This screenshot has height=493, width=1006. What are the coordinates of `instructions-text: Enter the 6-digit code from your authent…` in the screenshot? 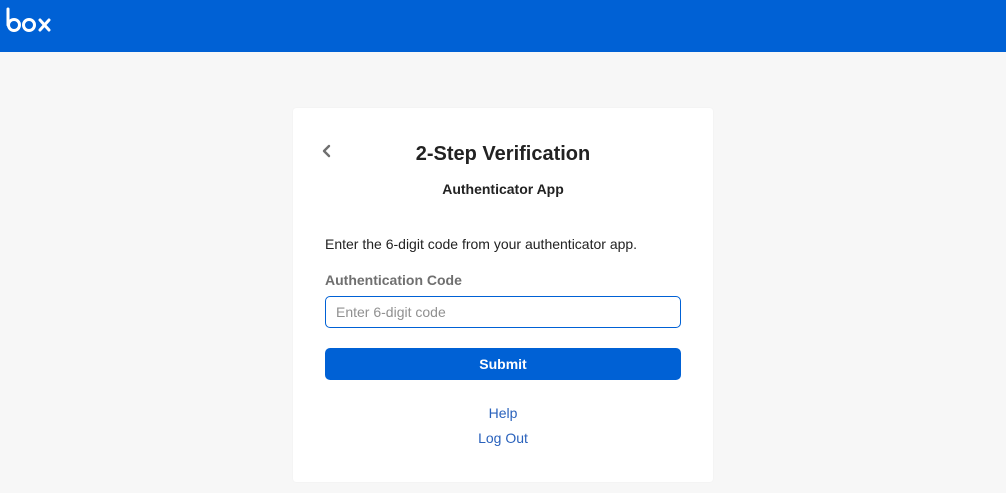 It's located at (481, 244).